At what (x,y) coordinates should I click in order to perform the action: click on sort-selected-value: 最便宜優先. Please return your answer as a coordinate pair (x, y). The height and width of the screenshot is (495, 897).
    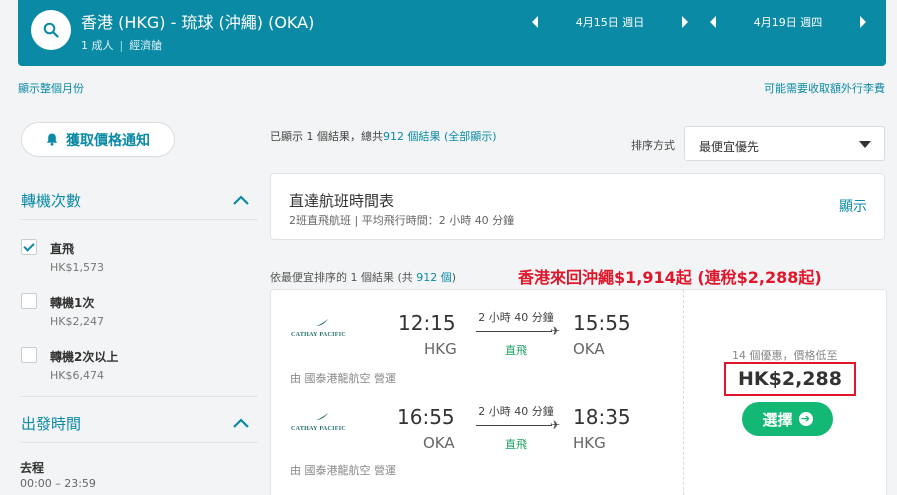
    Looking at the image, I should click on (729, 147).